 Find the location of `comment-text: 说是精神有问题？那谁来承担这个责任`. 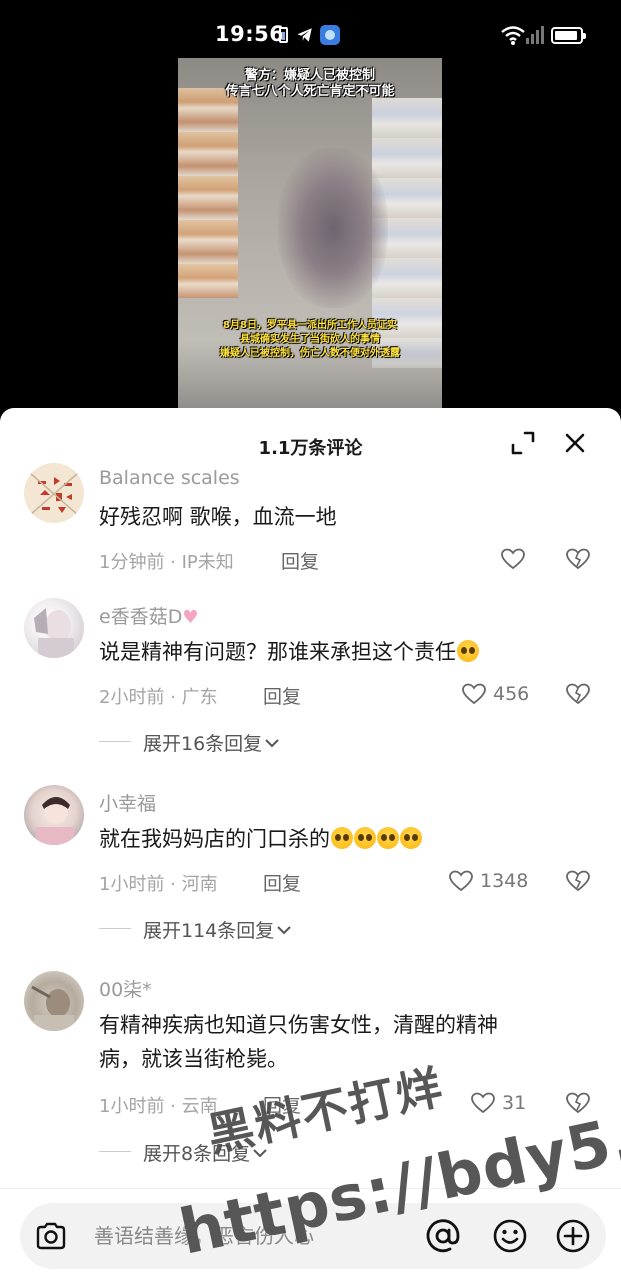

comment-text: 说是精神有问题？那谁来承担这个责任 is located at coordinates (339, 652).